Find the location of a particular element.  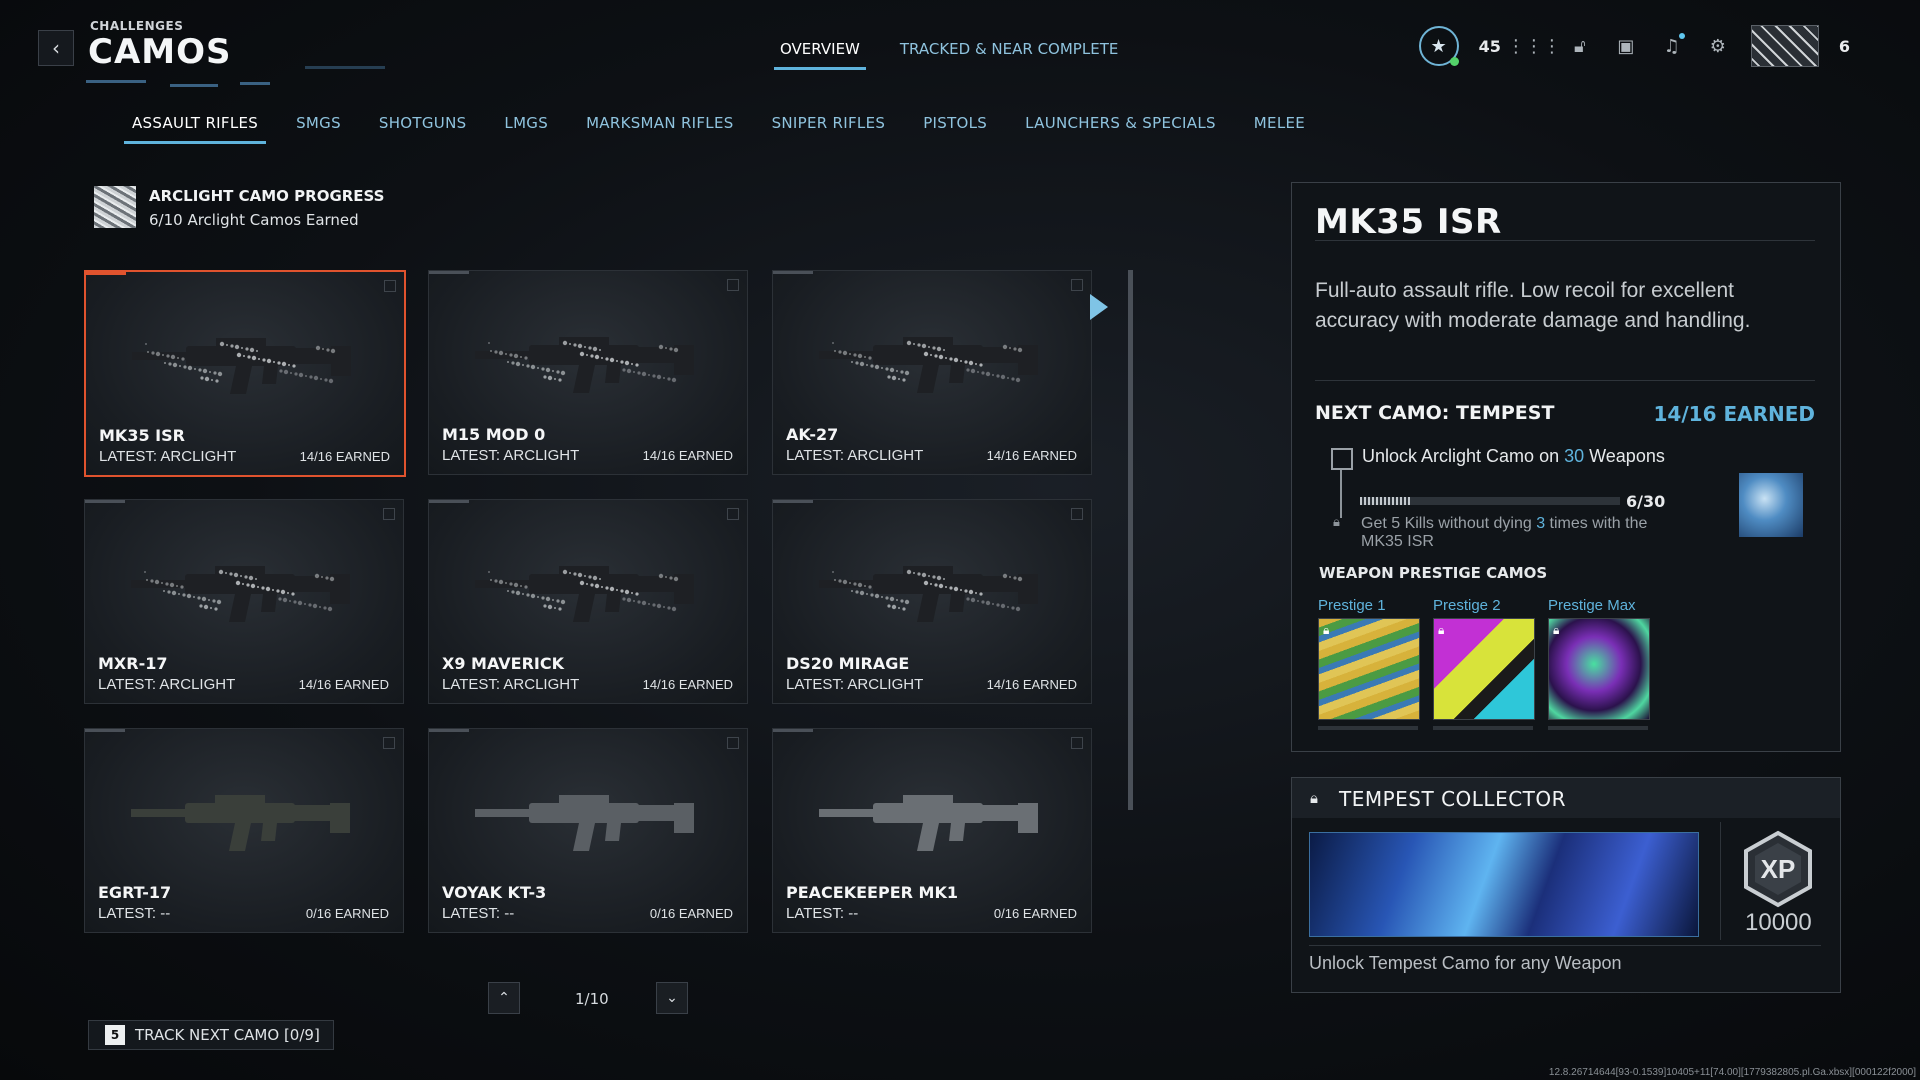

challenge-connector-line is located at coordinates (1341, 494).